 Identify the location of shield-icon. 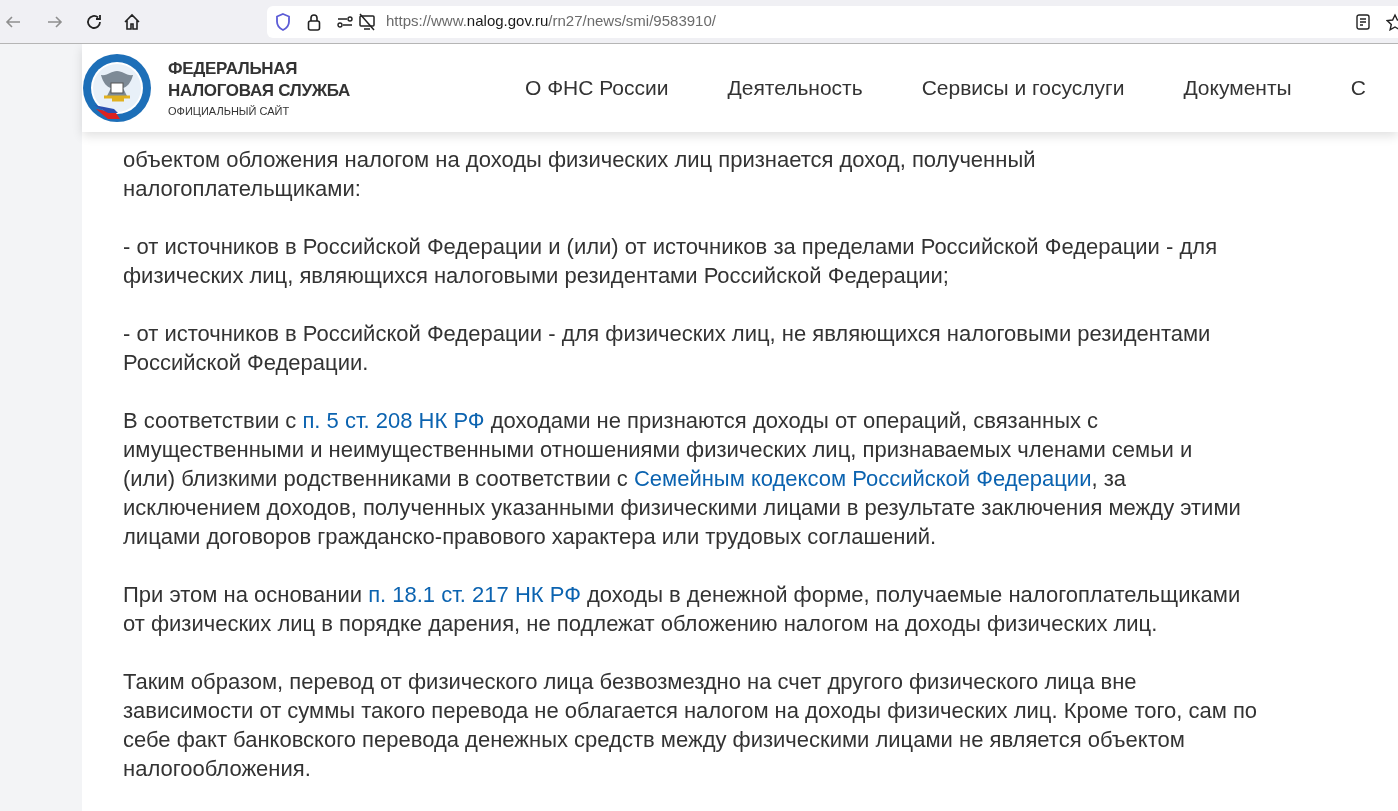
(283, 21).